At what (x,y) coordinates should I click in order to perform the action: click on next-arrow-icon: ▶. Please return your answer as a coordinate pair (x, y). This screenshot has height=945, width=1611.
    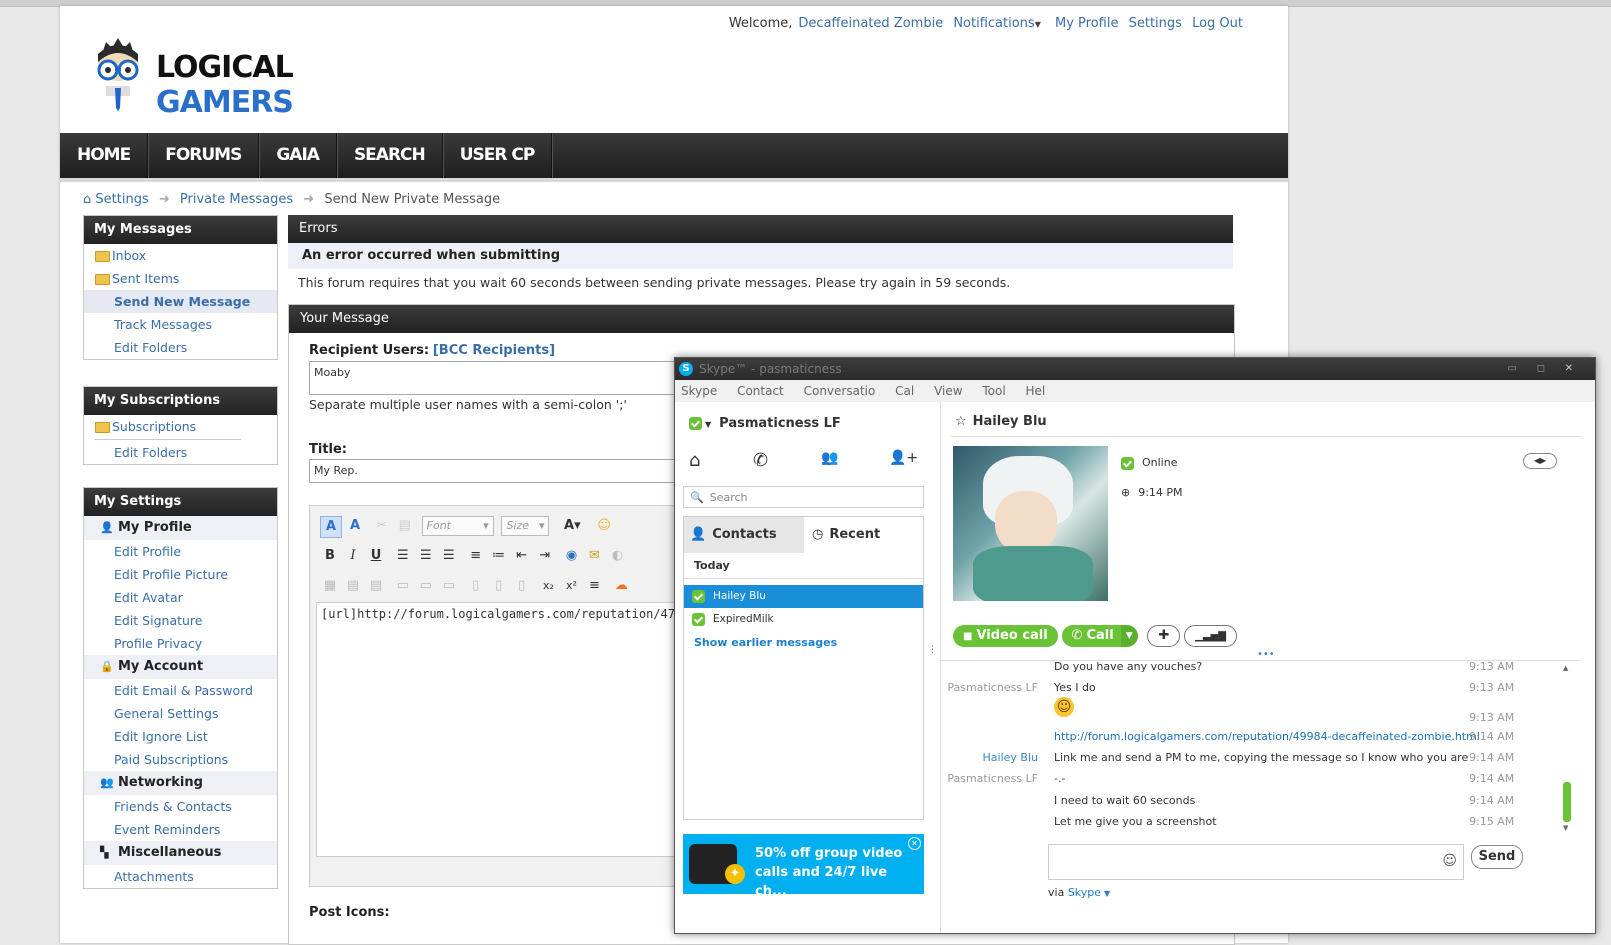
    Looking at the image, I should click on (1543, 460).